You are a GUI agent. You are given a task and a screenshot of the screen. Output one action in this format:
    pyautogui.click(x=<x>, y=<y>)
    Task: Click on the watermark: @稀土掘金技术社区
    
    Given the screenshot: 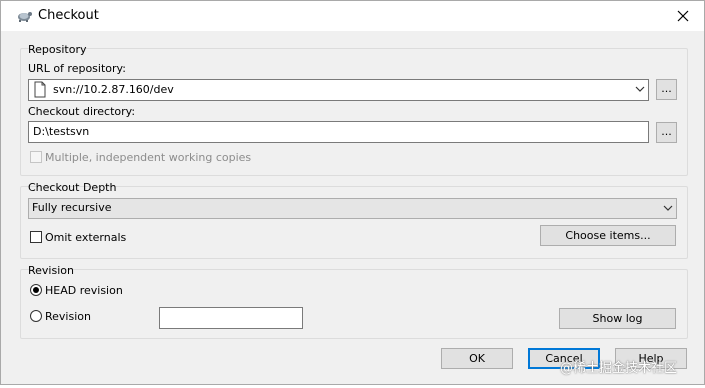 What is the action you would take?
    pyautogui.click(x=619, y=368)
    